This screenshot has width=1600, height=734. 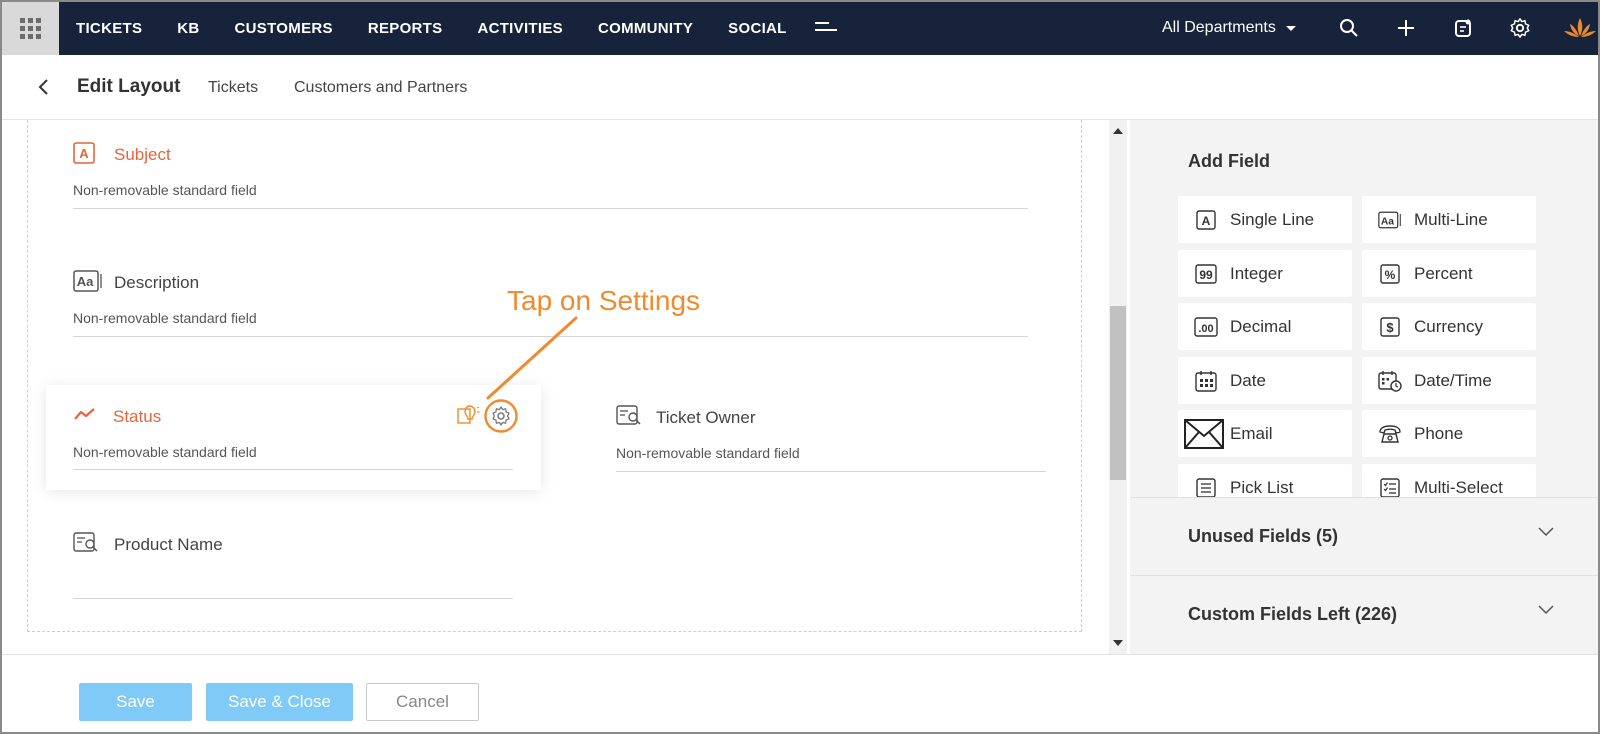 What do you see at coordinates (422, 702) in the screenshot?
I see `cancel-button: Cancel` at bounding box center [422, 702].